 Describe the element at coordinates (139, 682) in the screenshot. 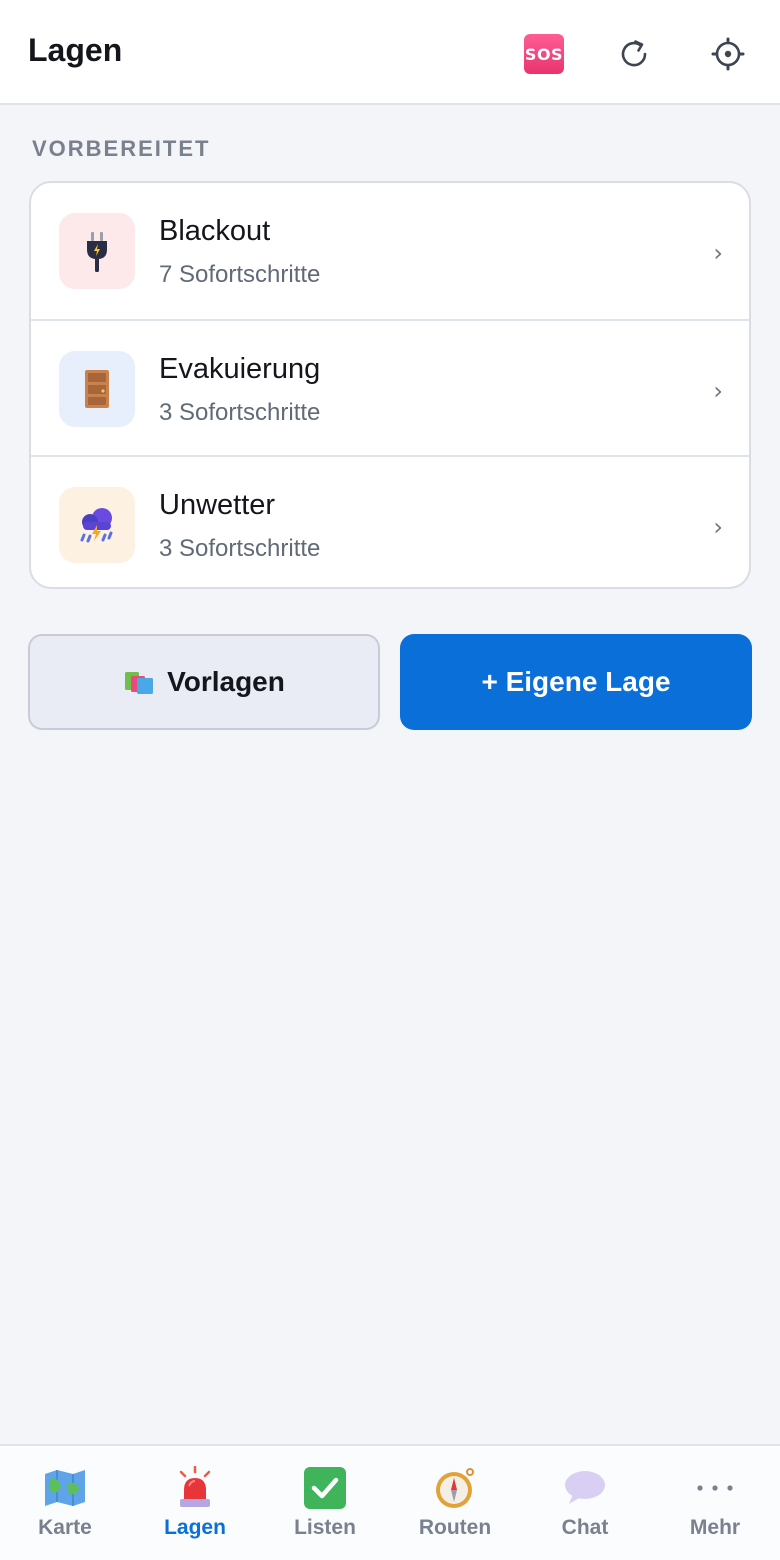

I see `books-icon` at that location.